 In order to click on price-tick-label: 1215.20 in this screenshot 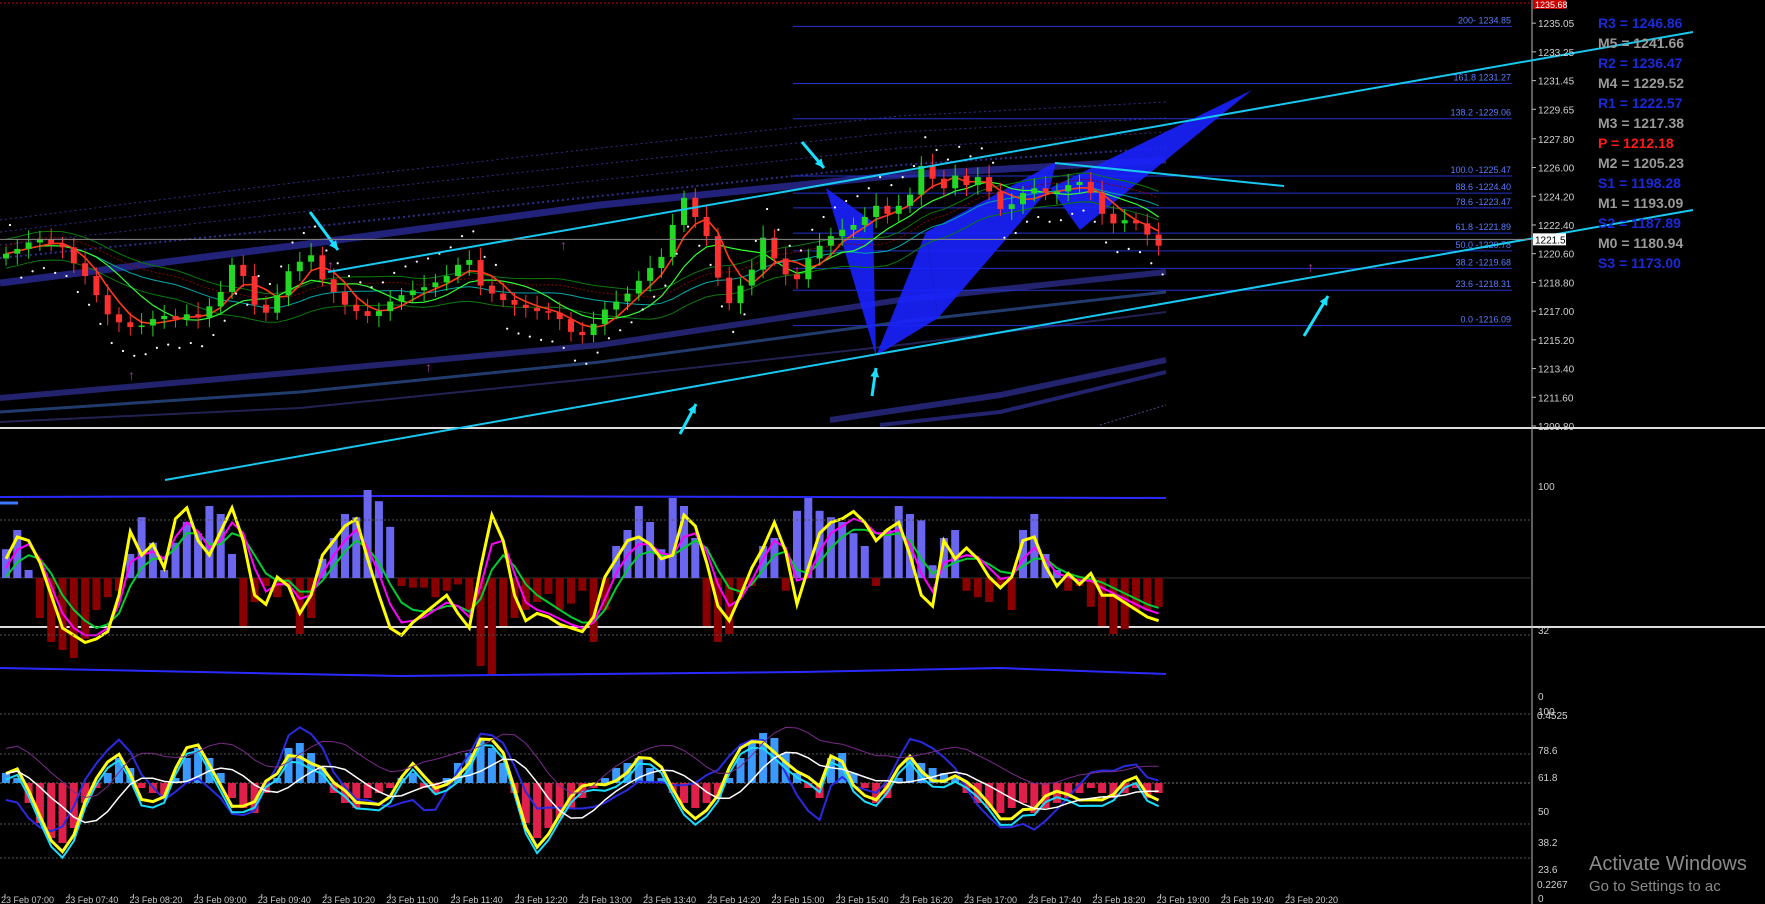, I will do `click(1556, 341)`.